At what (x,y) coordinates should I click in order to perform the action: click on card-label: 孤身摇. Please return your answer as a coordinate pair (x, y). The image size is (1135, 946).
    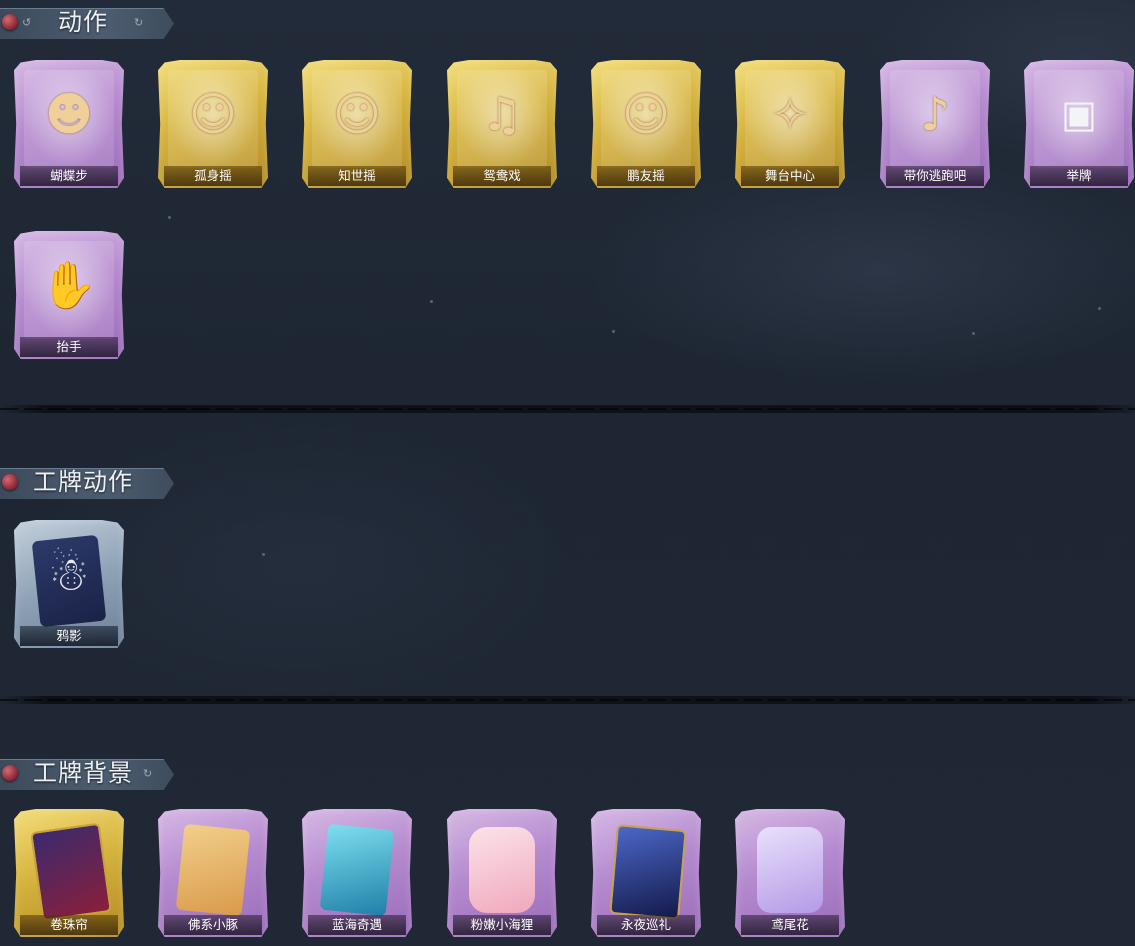
    Looking at the image, I should click on (213, 176).